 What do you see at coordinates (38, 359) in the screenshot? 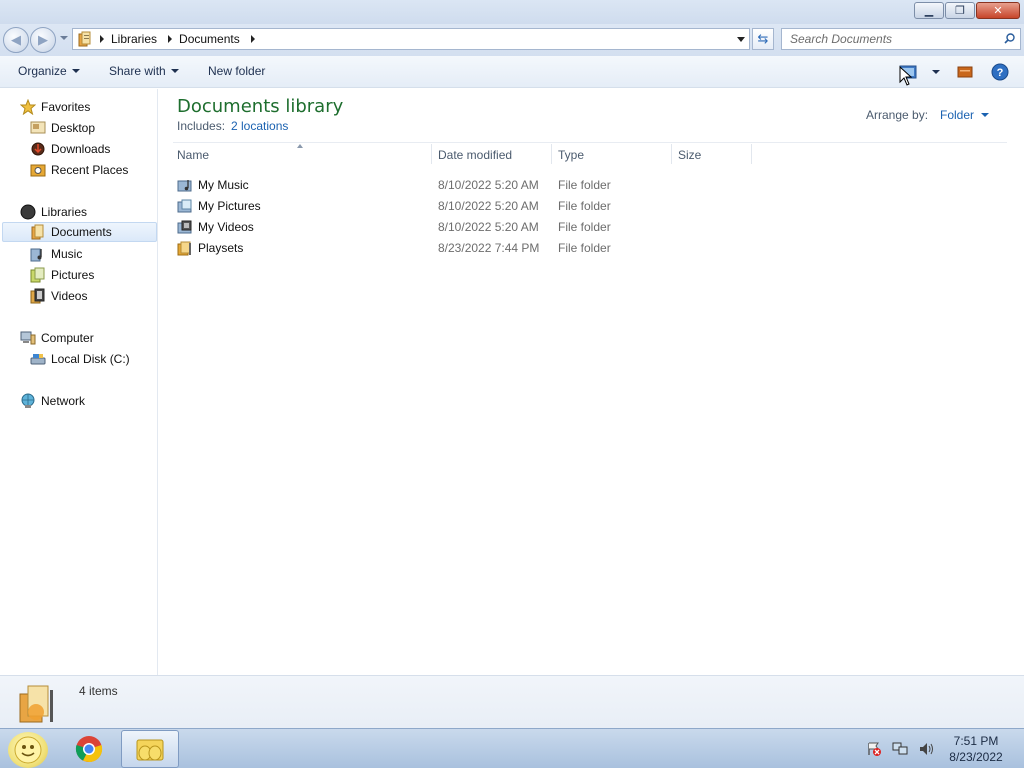
I see `local-disk-icon` at bounding box center [38, 359].